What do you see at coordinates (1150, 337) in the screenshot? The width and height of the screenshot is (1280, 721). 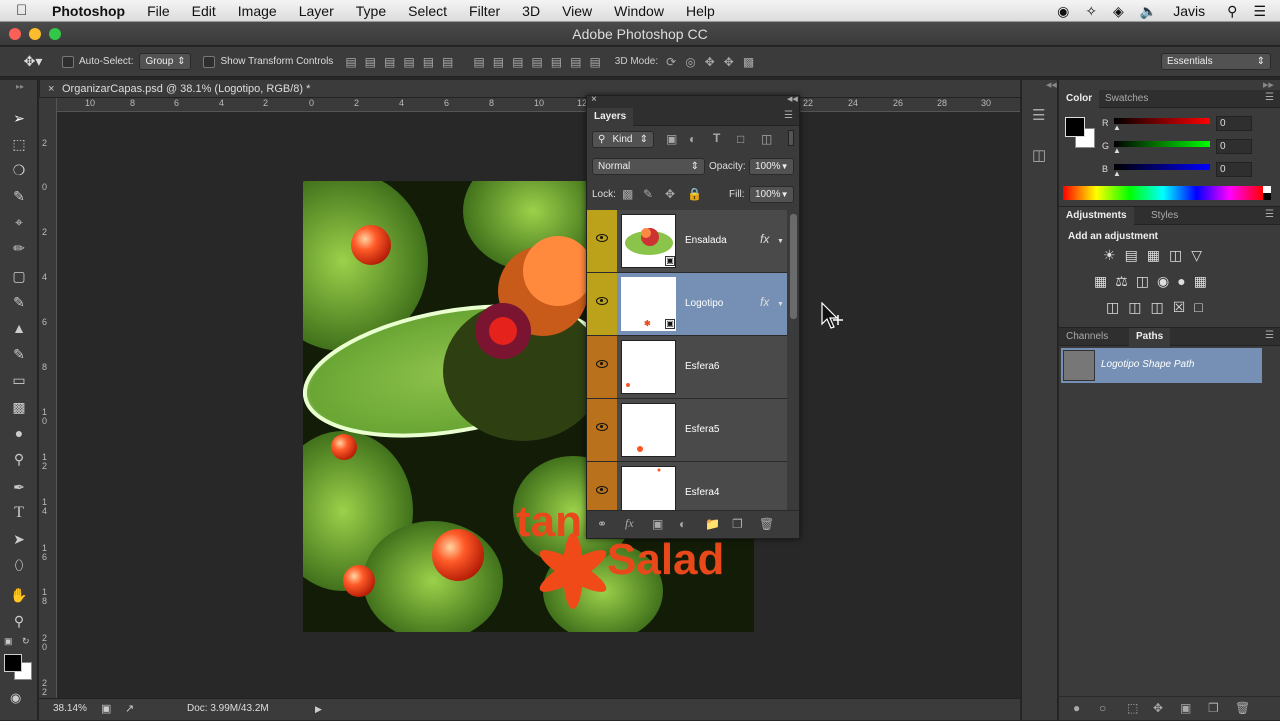 I see `tab-paths: Paths` at bounding box center [1150, 337].